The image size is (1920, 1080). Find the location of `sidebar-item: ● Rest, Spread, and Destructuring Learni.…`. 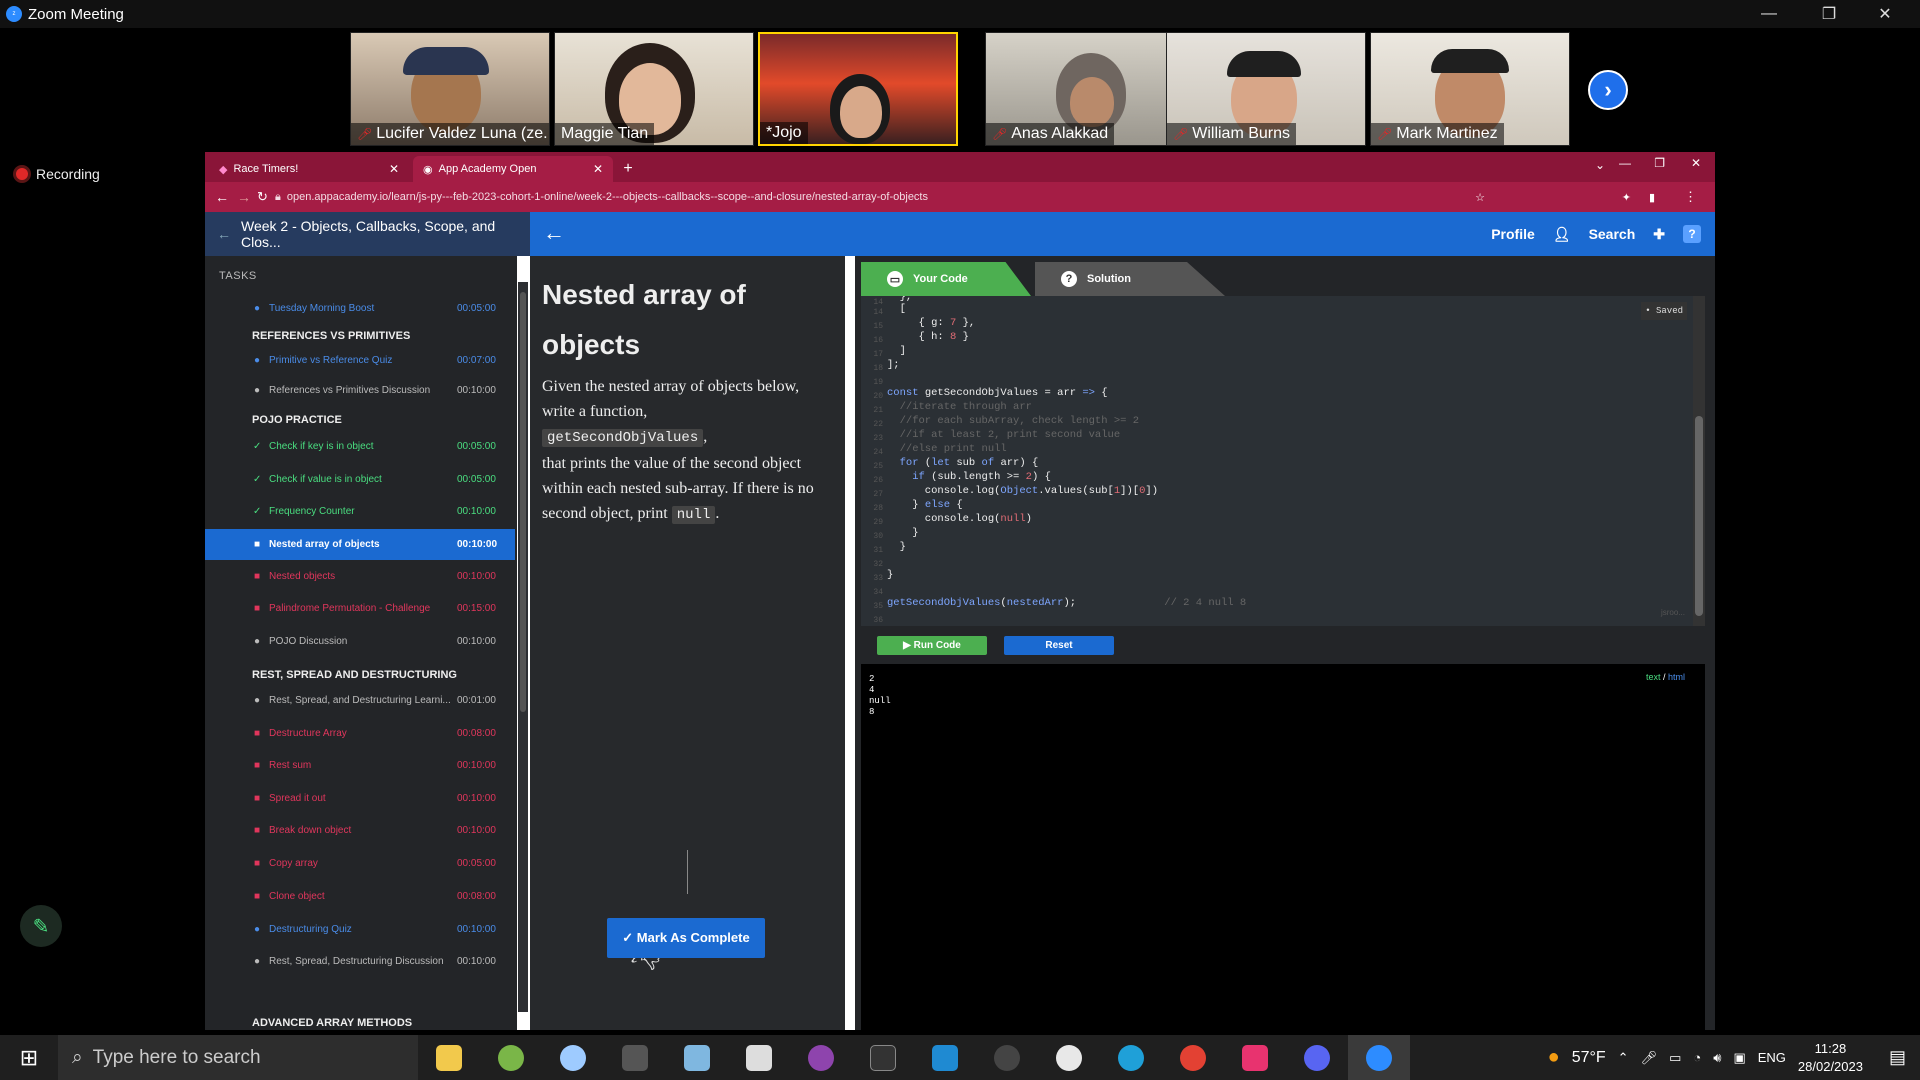

sidebar-item: ● Rest, Spread, and Destructuring Learni.… is located at coordinates (360, 700).